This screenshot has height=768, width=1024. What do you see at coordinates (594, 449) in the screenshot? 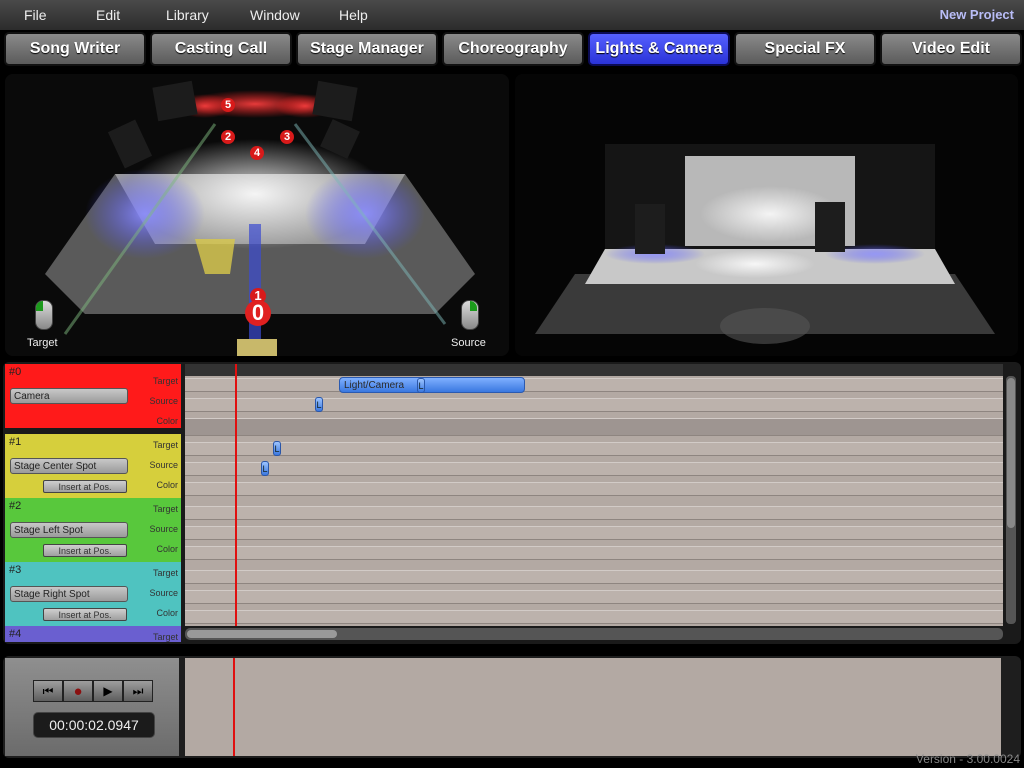
I see `row-1-target` at bounding box center [594, 449].